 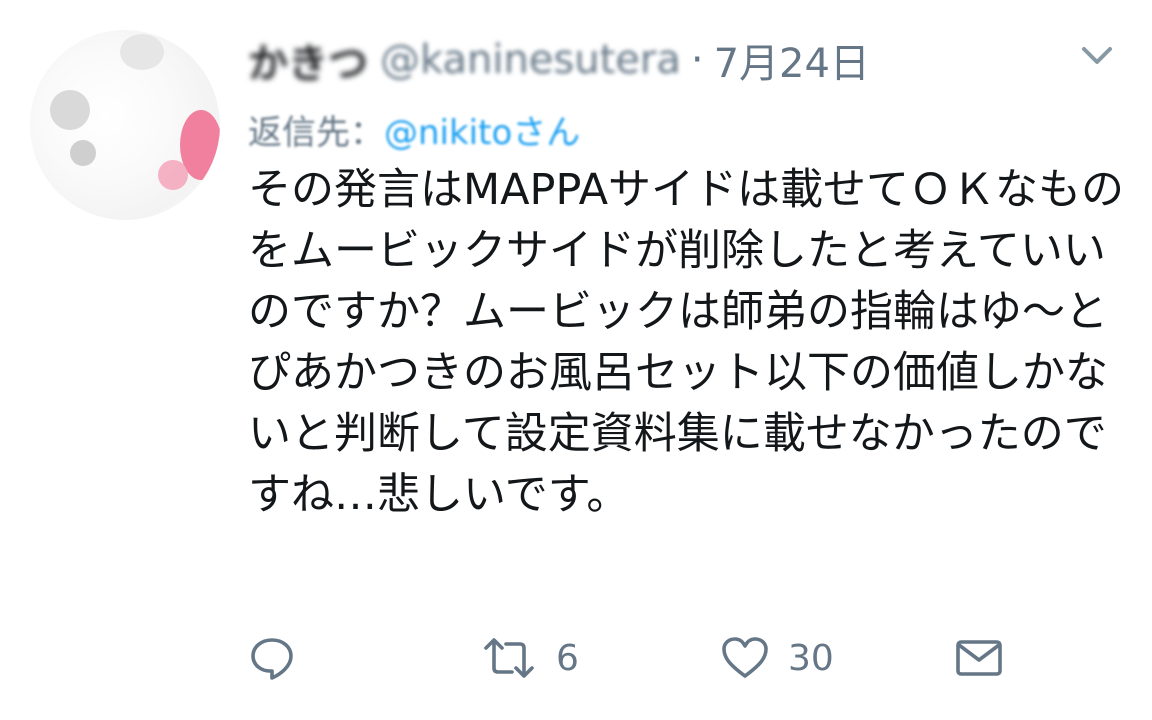 I want to click on retweet-button: 6, so click(x=529, y=658).